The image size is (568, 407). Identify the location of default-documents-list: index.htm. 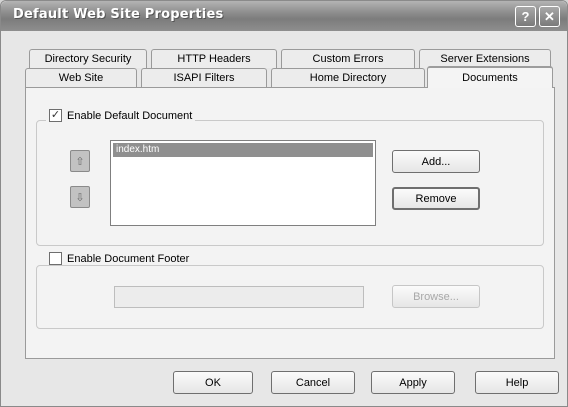
(243, 183).